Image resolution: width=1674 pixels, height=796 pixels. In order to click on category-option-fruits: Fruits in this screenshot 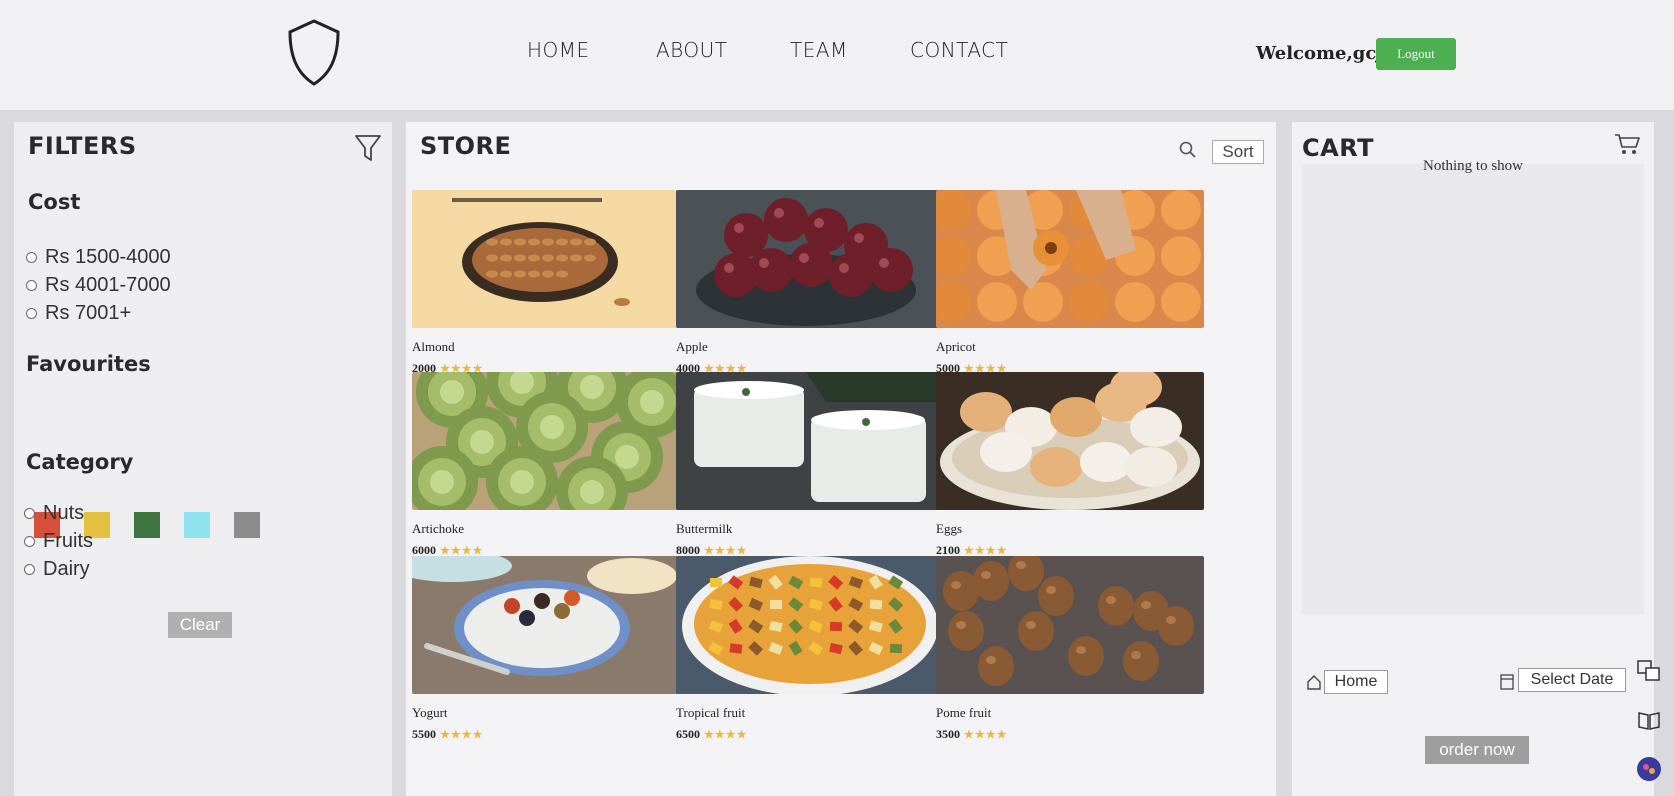, I will do `click(58, 541)`.